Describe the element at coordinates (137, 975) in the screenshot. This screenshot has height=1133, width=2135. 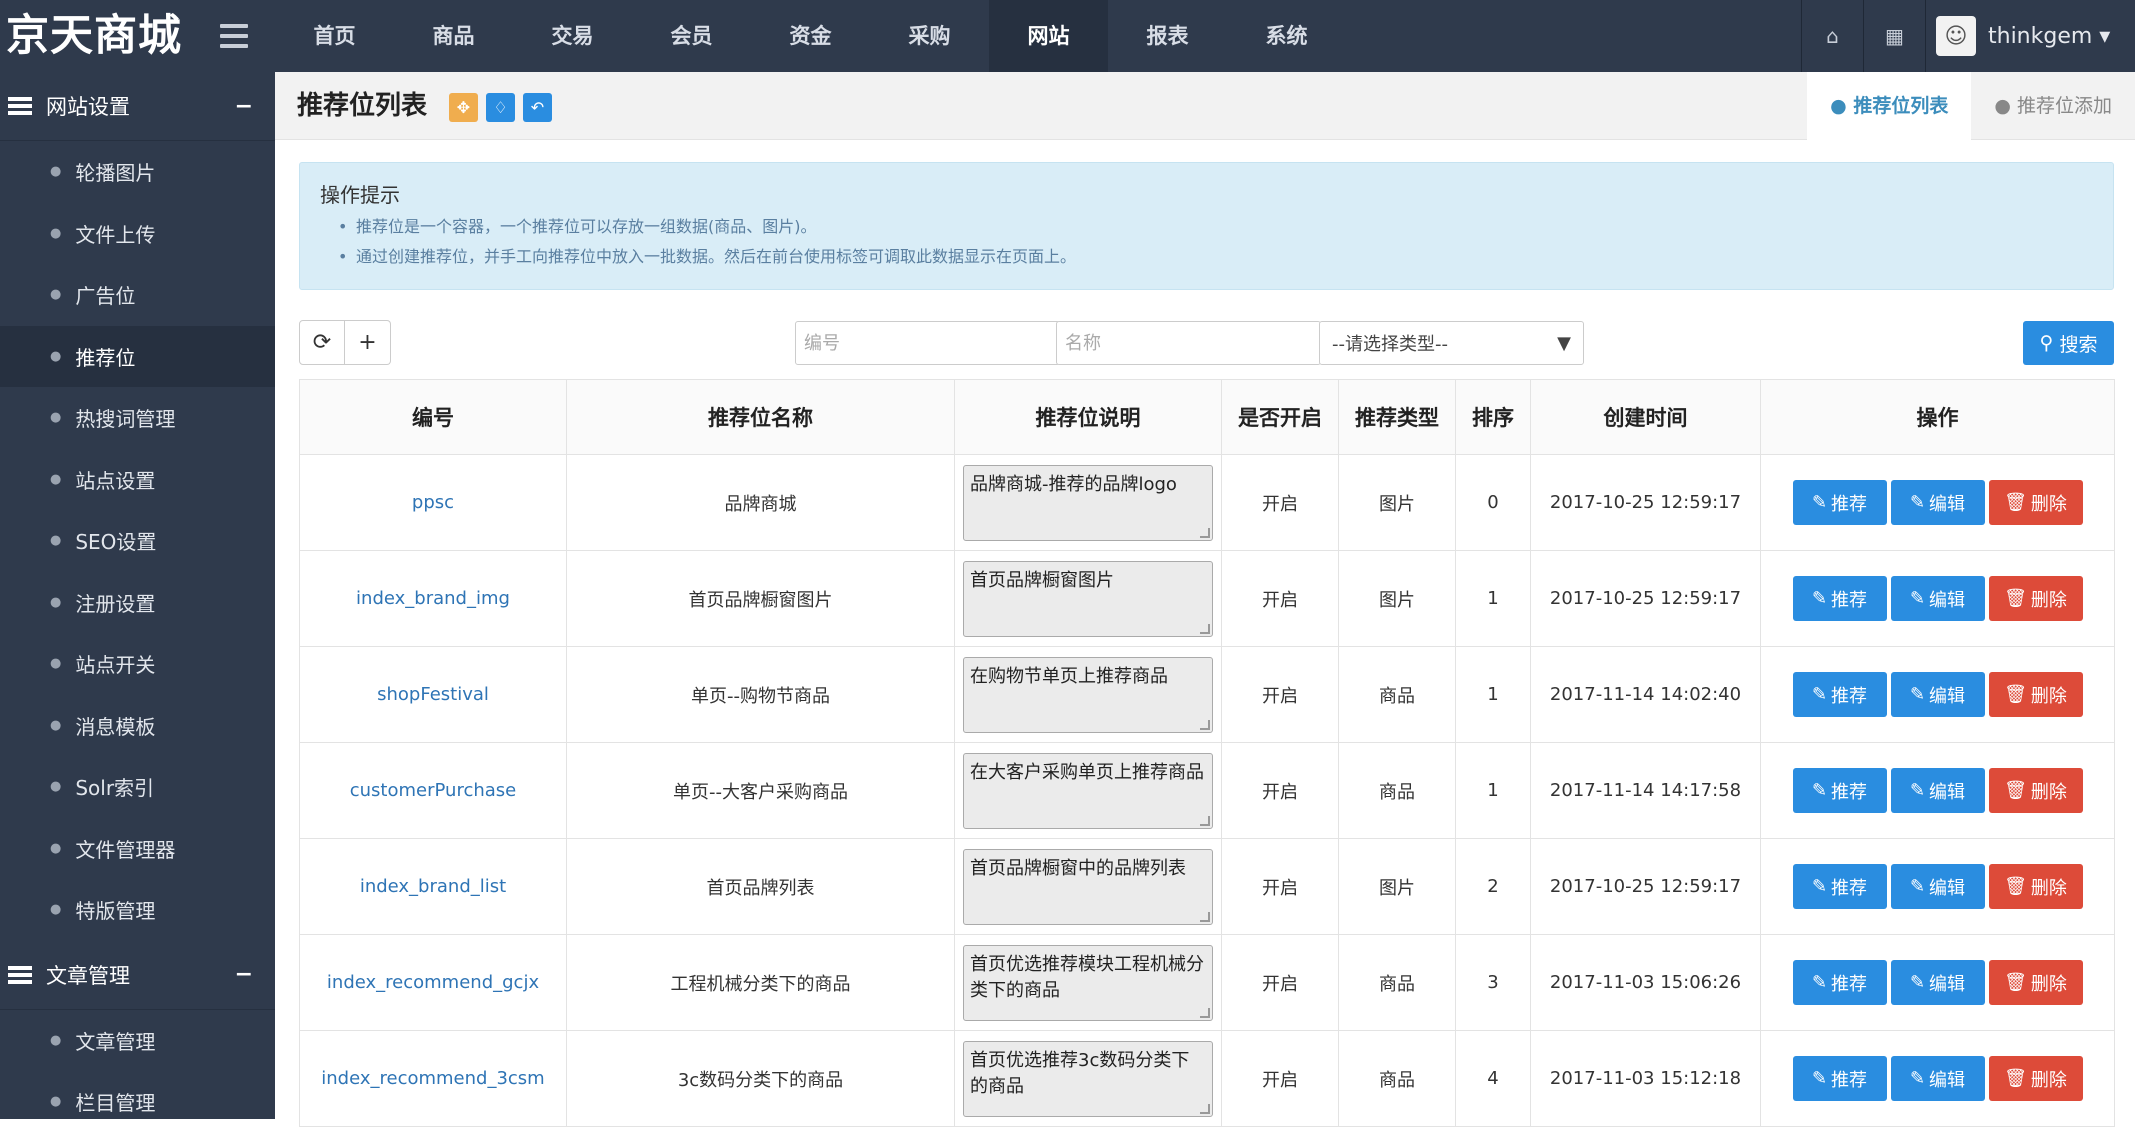
I see `sidebar-group-articles: 文章管理 −` at that location.